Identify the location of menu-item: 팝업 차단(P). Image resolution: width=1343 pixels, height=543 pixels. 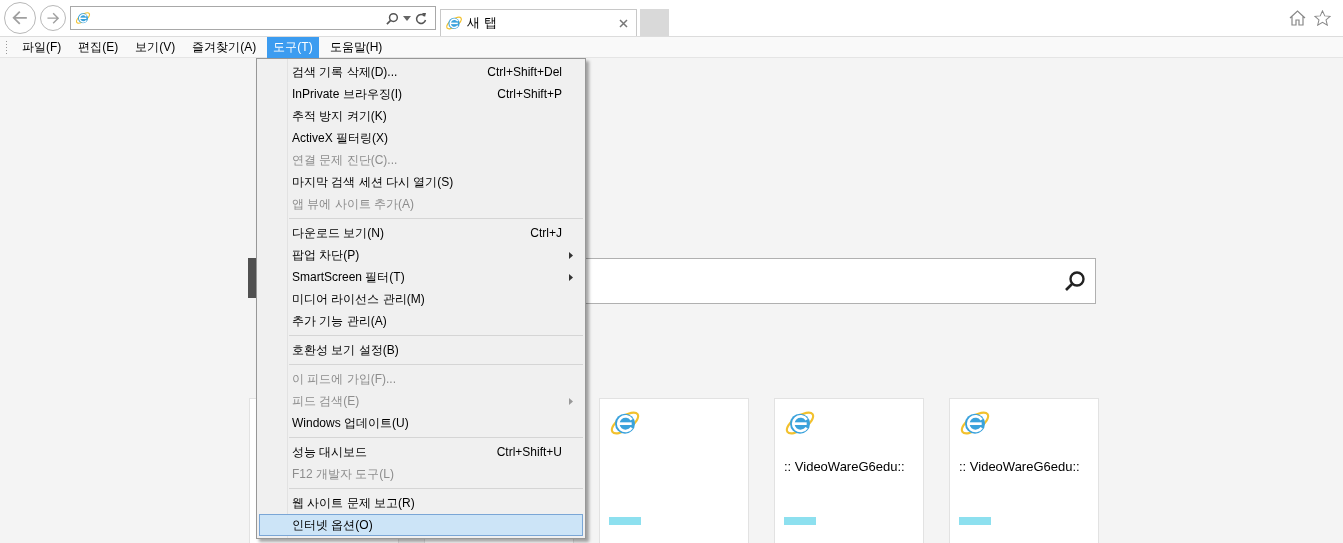
(421, 255).